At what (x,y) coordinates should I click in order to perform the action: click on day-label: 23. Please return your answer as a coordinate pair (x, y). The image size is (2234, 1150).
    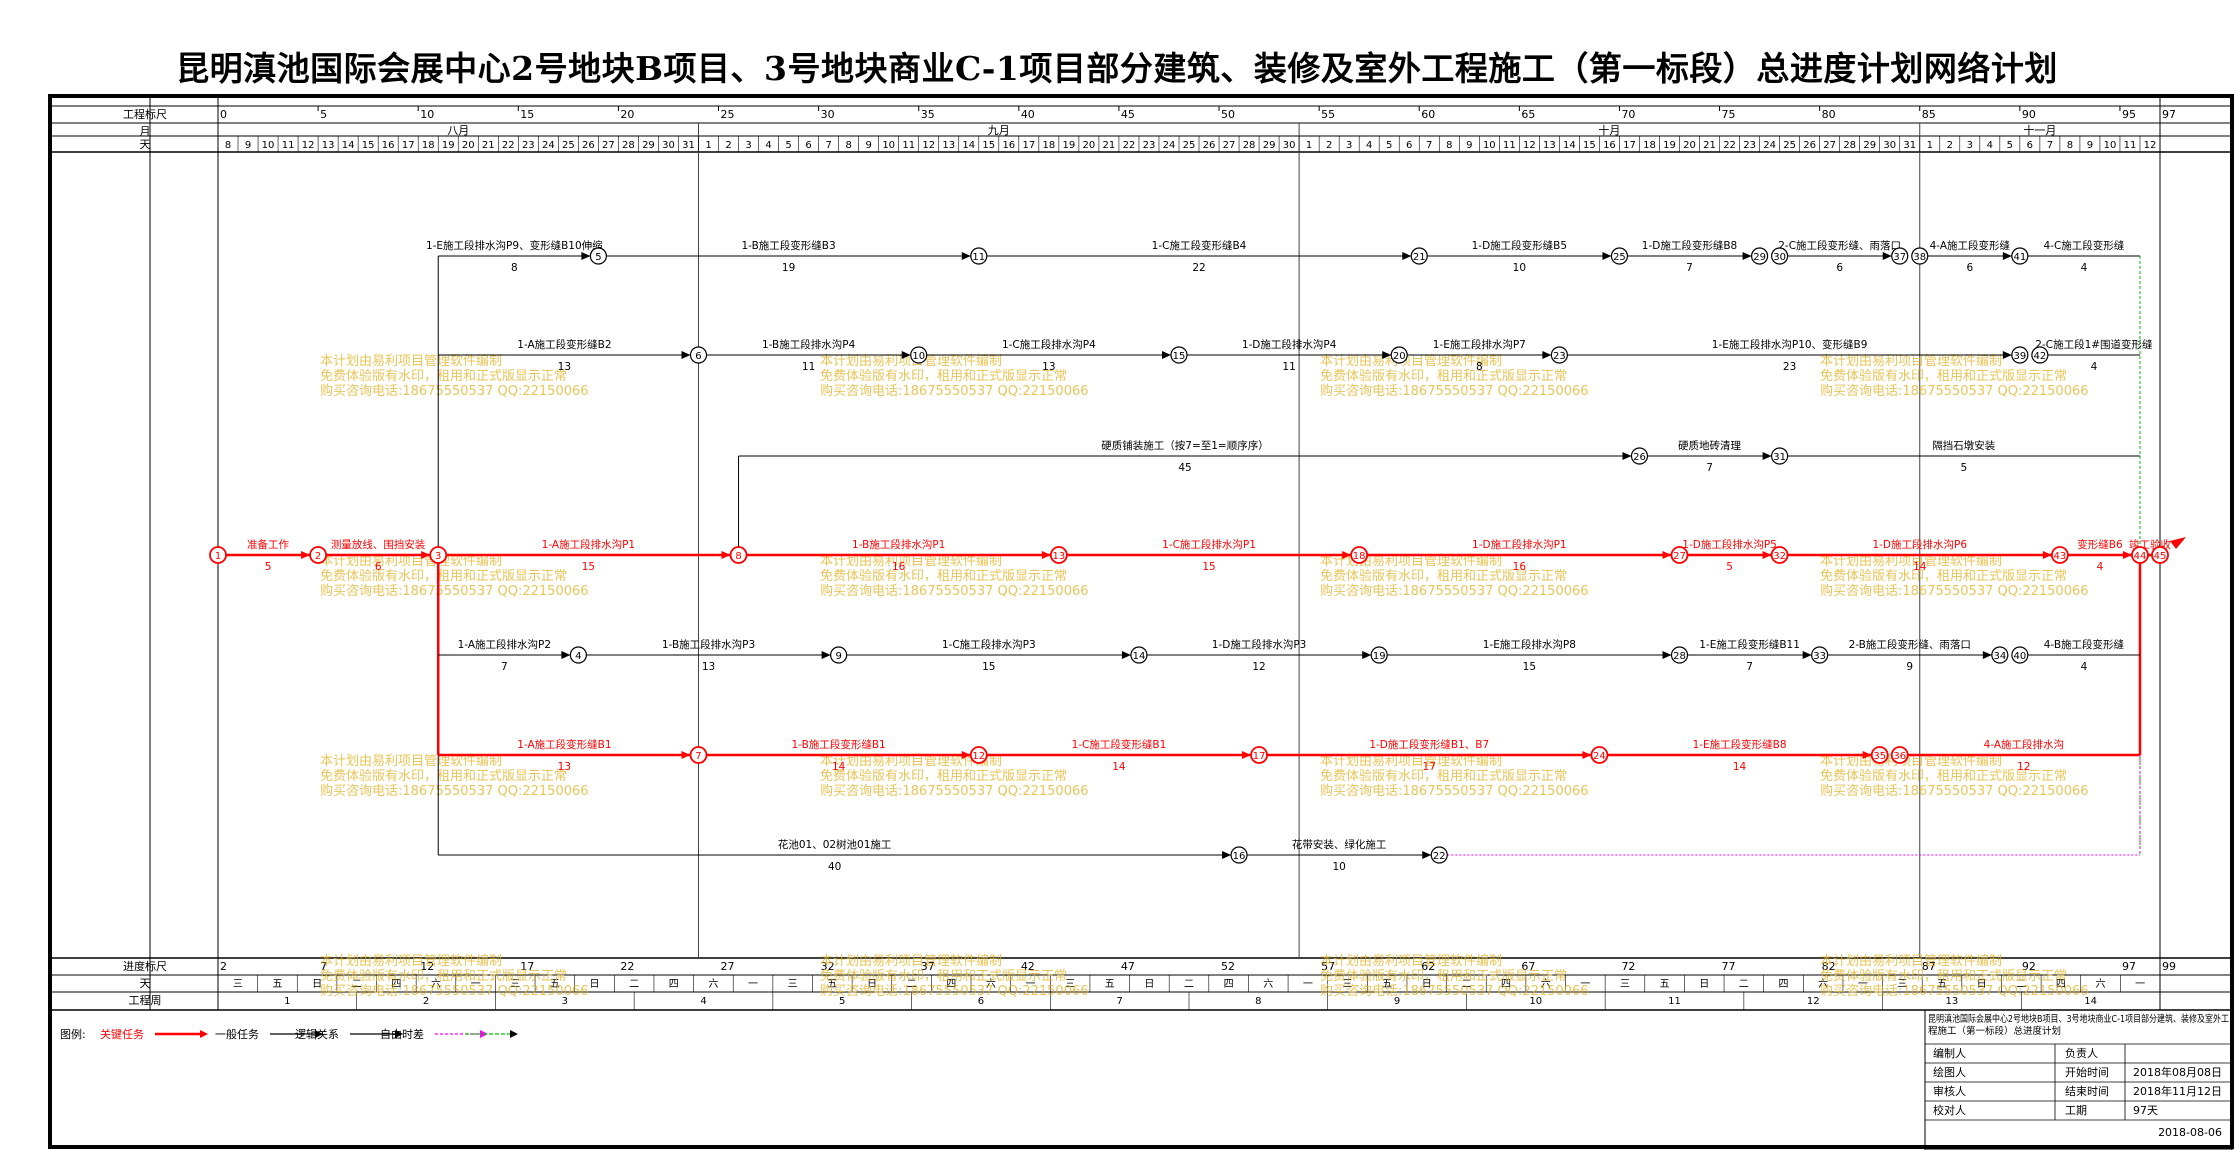
    Looking at the image, I should click on (1749, 145).